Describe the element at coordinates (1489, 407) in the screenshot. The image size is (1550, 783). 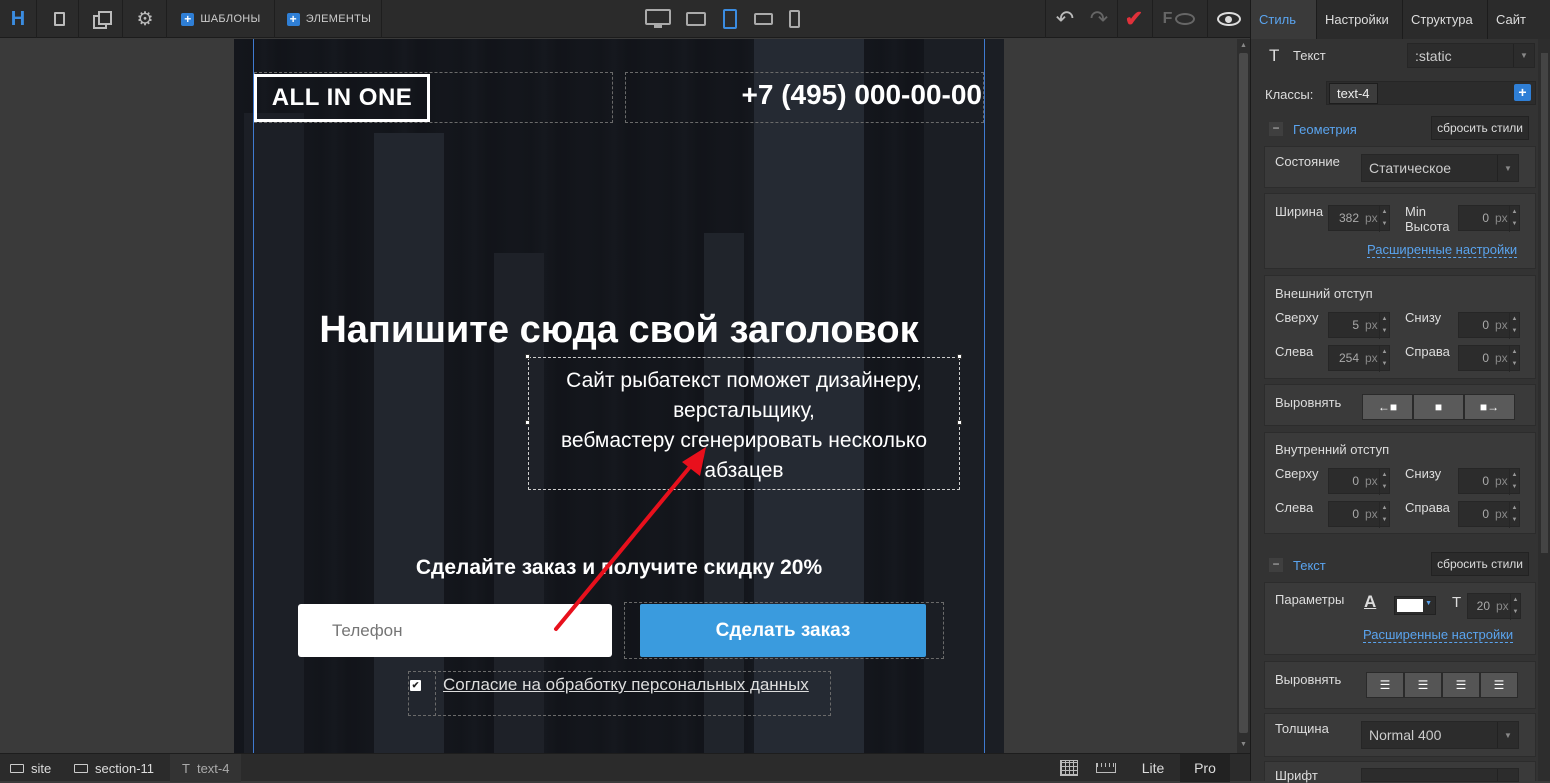
I see `align-right-block-button: ■→` at that location.